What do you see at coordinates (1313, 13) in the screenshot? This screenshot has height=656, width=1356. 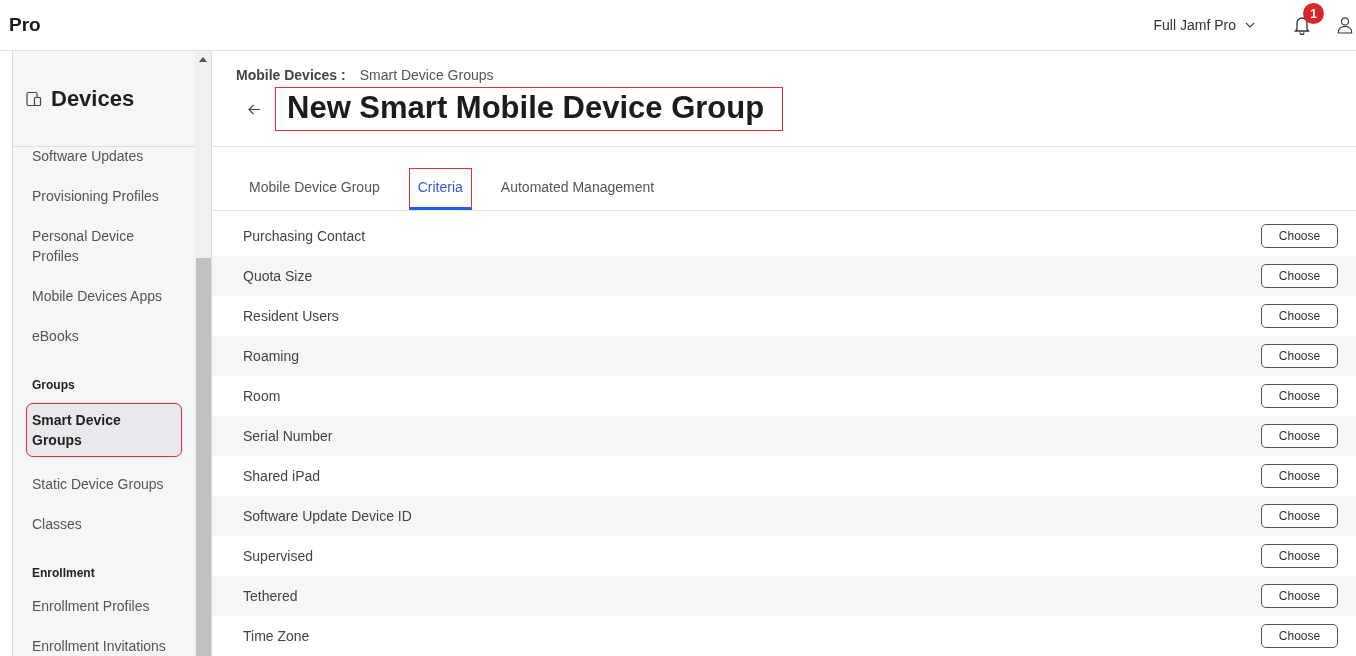 I see `notification-count-badge: 1` at bounding box center [1313, 13].